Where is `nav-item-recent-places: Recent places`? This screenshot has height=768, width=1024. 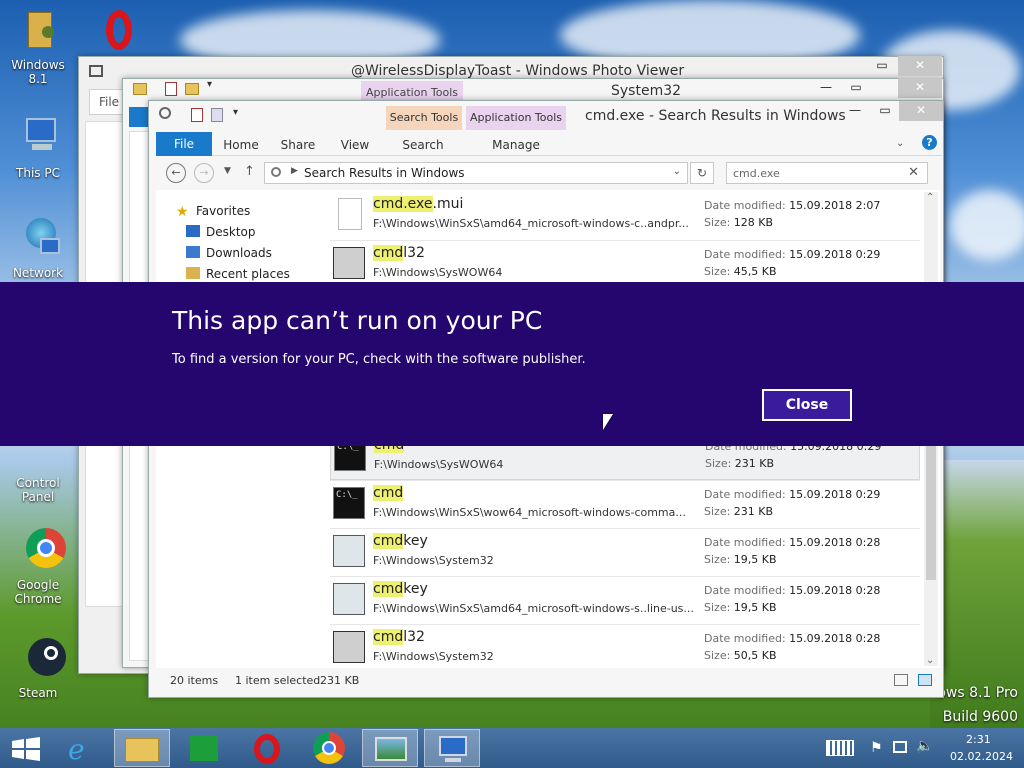 nav-item-recent-places: Recent places is located at coordinates (238, 274).